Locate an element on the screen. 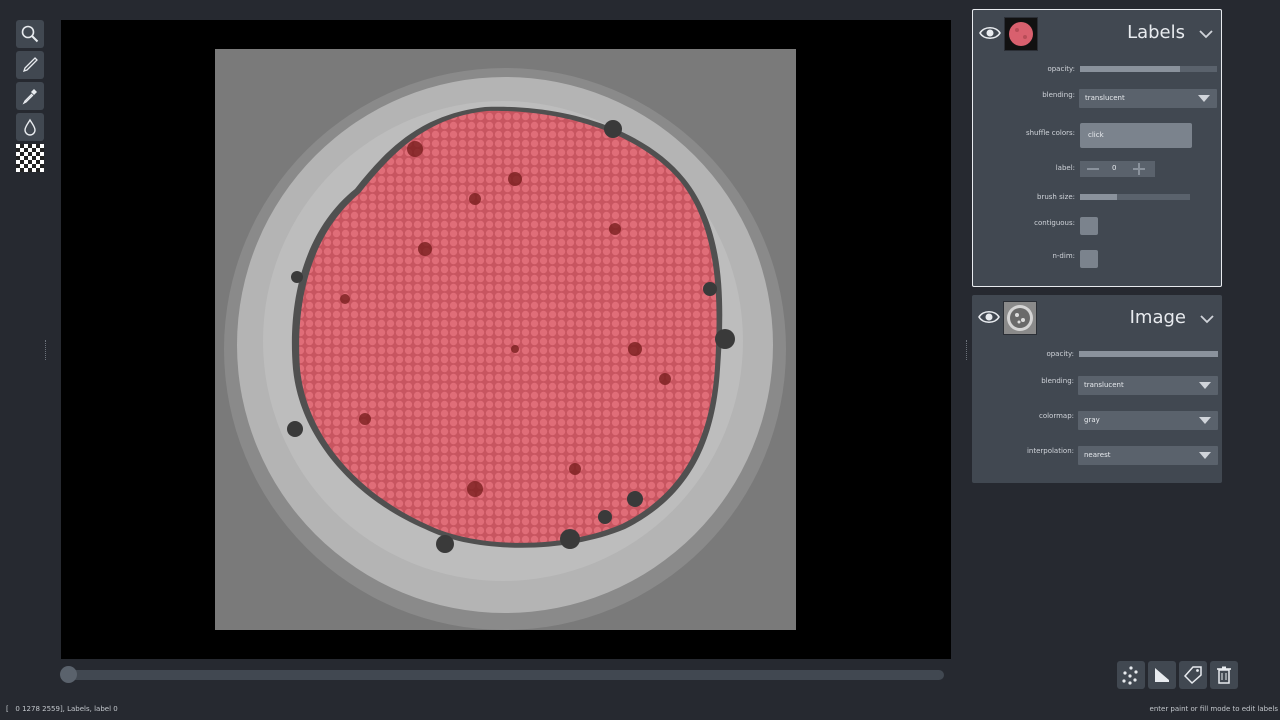  paint-brush-icon is located at coordinates (30, 65).